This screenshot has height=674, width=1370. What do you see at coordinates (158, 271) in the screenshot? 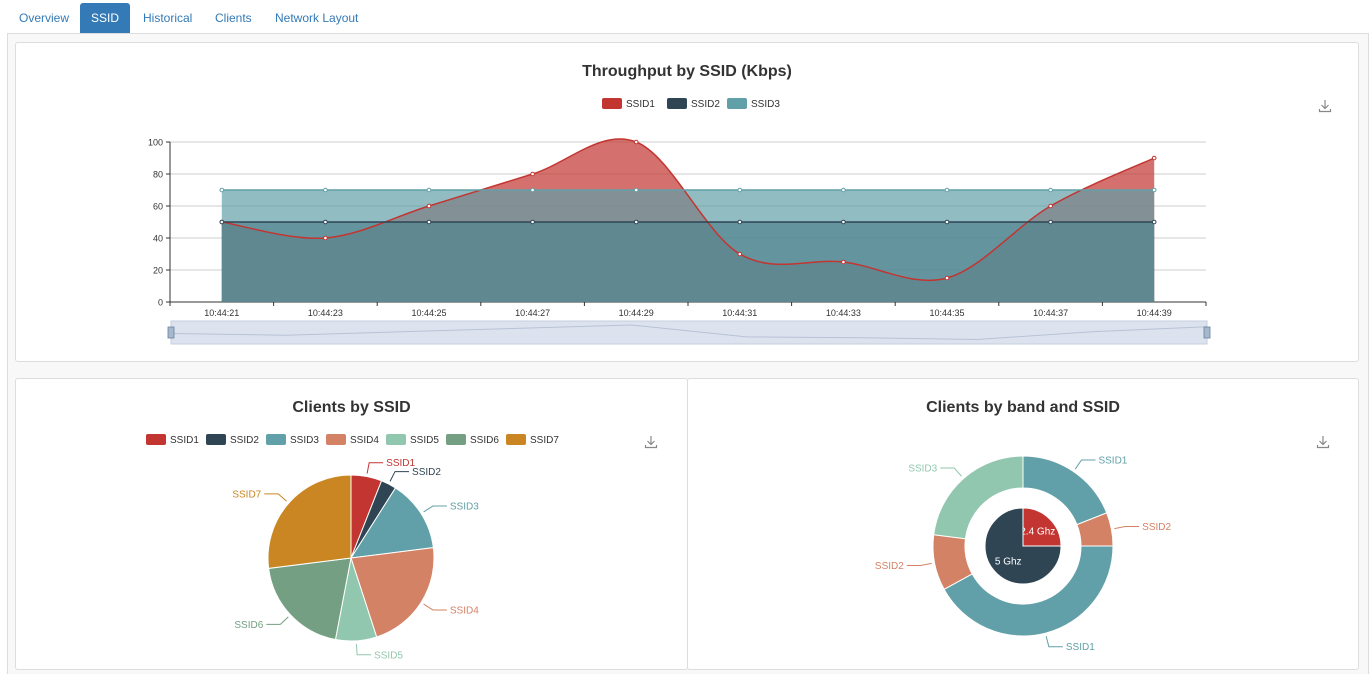
I see `y-tick-label: 20` at bounding box center [158, 271].